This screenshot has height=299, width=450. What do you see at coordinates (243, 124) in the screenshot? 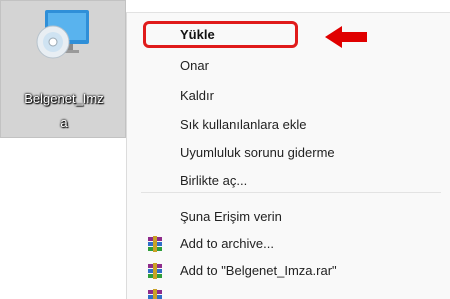
I see `menu-item-label: Sık kullanılanlara ekle` at bounding box center [243, 124].